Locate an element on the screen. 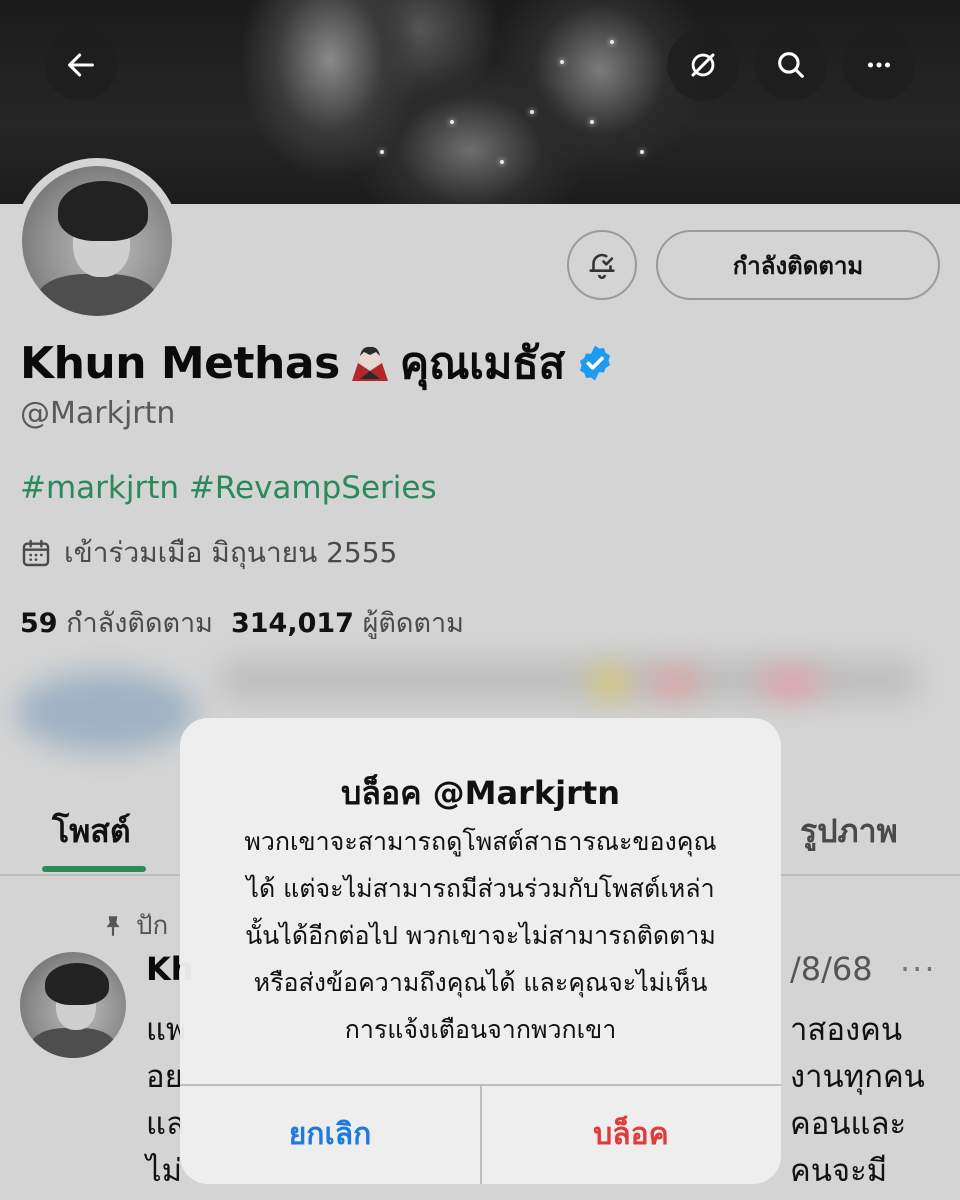  joined-date-row: เข้าร่วมเมือ มิถุนายน 2555 is located at coordinates (208, 553).